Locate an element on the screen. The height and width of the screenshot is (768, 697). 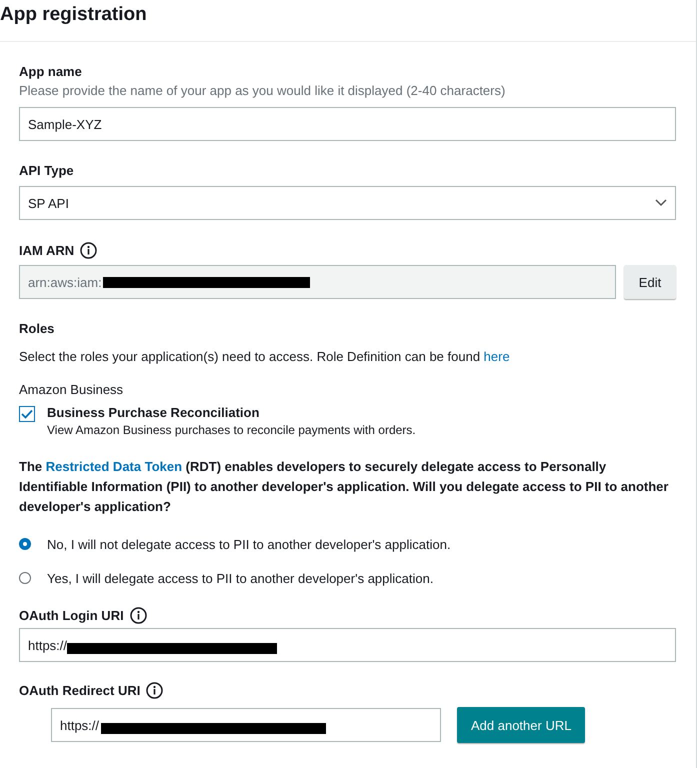
oauth-redirect-field: https:// is located at coordinates (246, 725).